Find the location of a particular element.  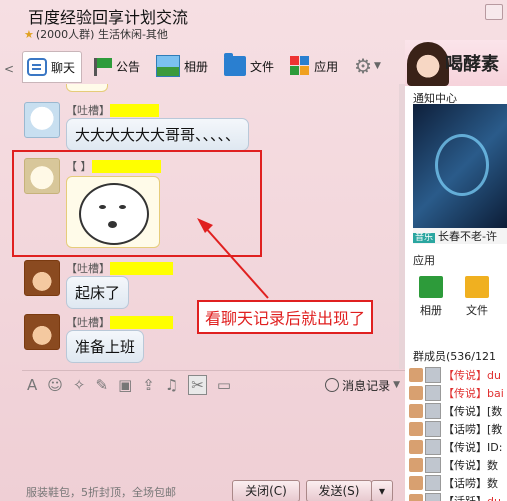

member-name: bai is located at coordinates (495, 393).